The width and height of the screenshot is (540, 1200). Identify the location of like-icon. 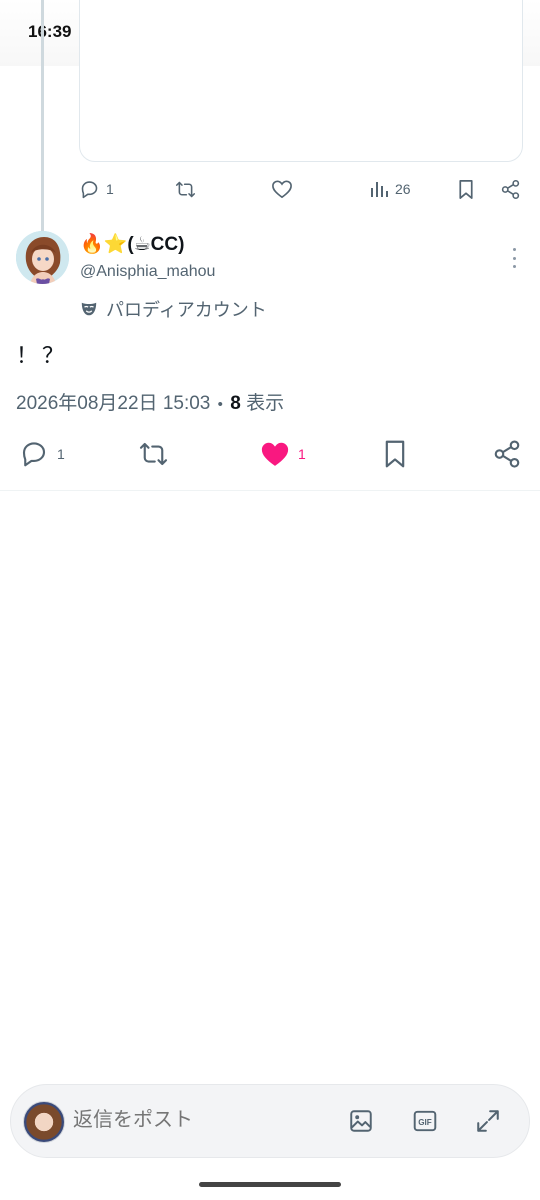
(282, 189).